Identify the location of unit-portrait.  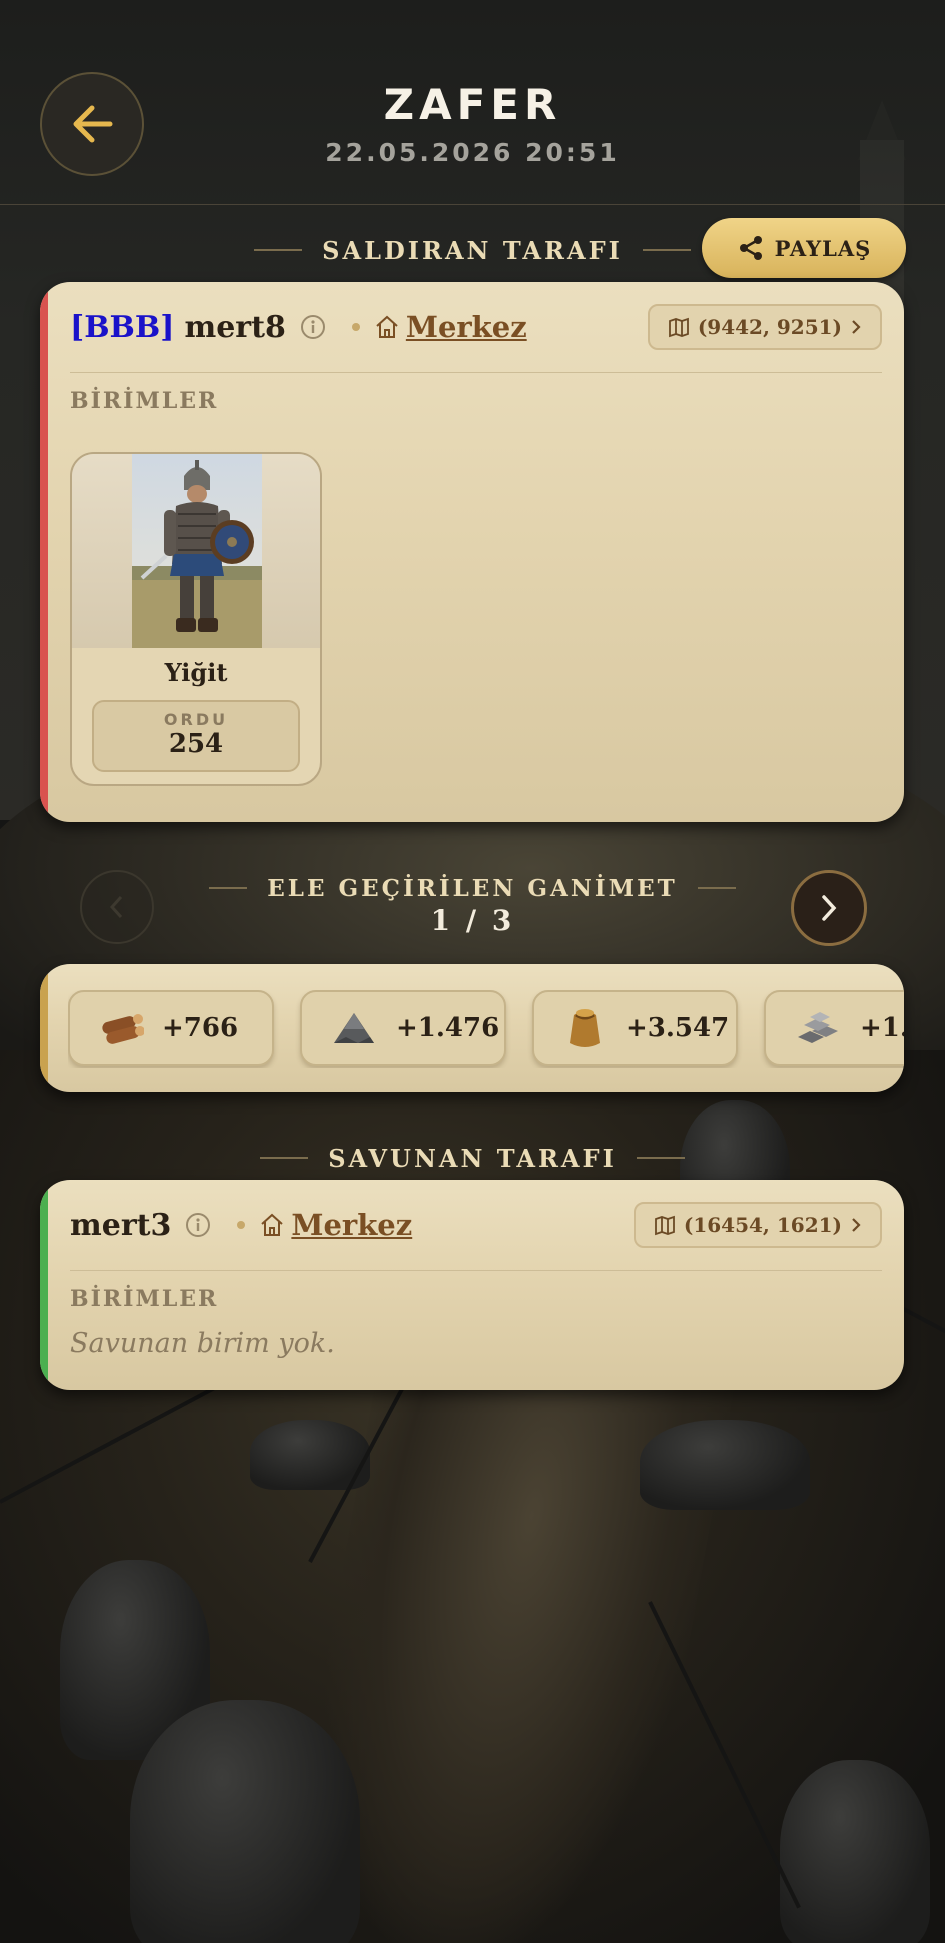
(196, 551).